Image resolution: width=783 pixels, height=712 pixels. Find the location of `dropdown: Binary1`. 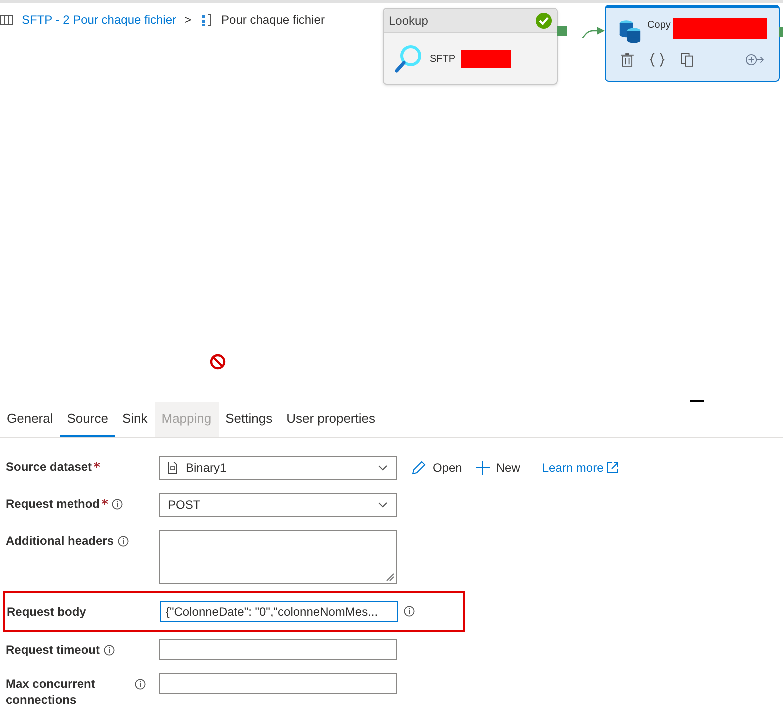

dropdown: Binary1 is located at coordinates (278, 468).